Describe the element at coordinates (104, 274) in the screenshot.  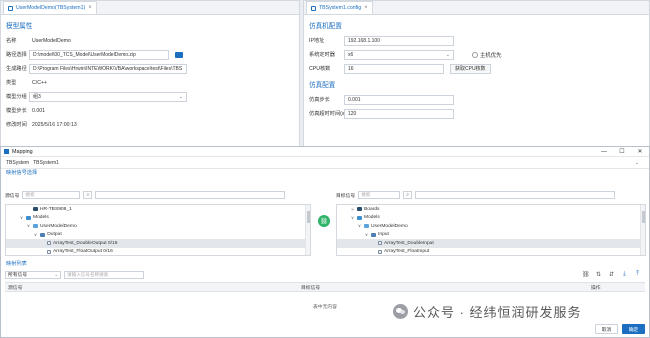
I see `signal-name-search: 请输入信号名称搜索` at that location.